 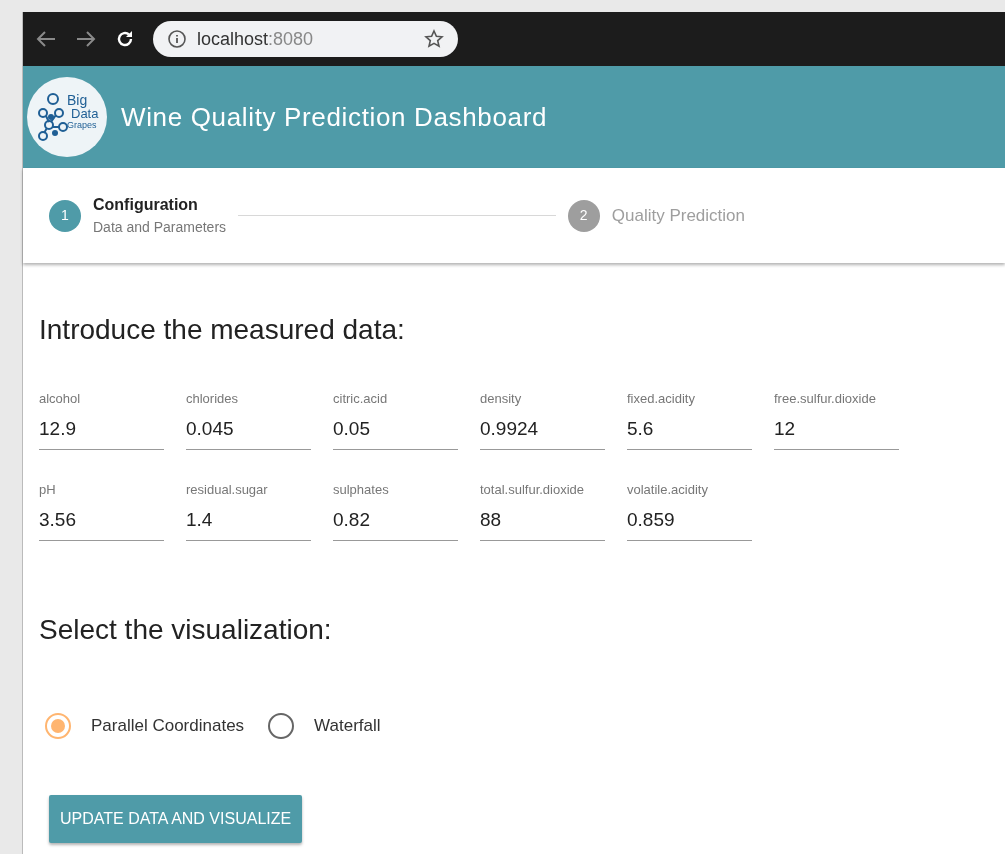 I want to click on forward-icon, so click(x=86, y=39).